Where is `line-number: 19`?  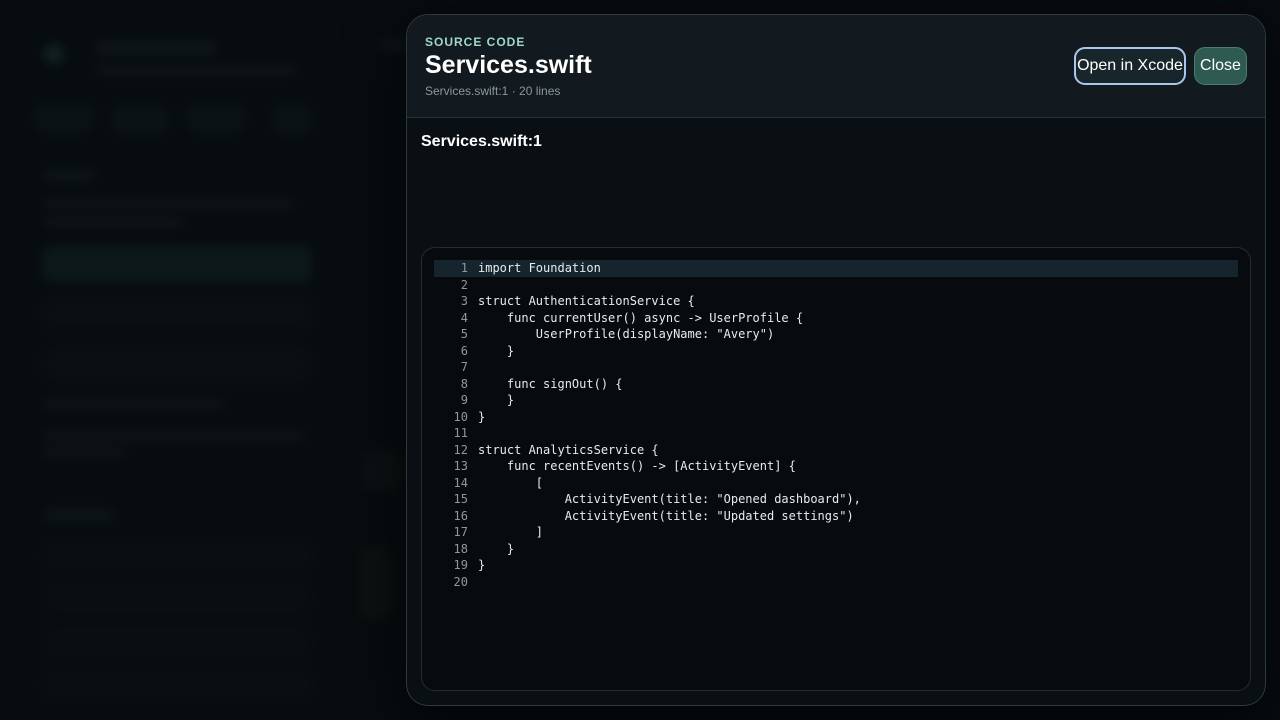
line-number: 19 is located at coordinates (460, 565).